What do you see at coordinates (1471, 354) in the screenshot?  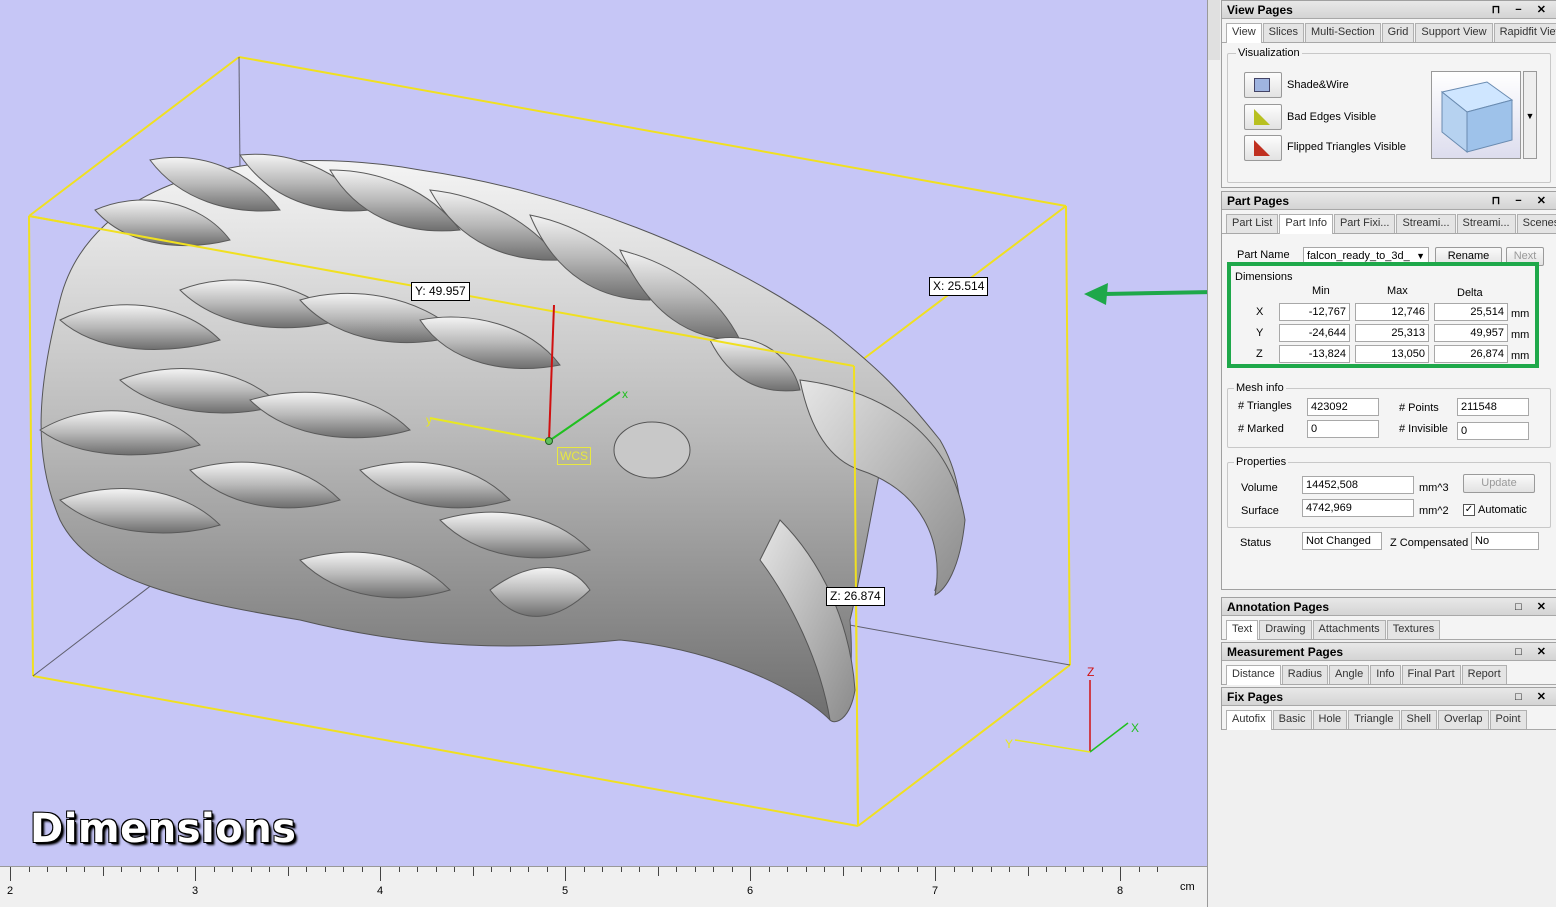 I see `dim-delta-field: 26,874` at bounding box center [1471, 354].